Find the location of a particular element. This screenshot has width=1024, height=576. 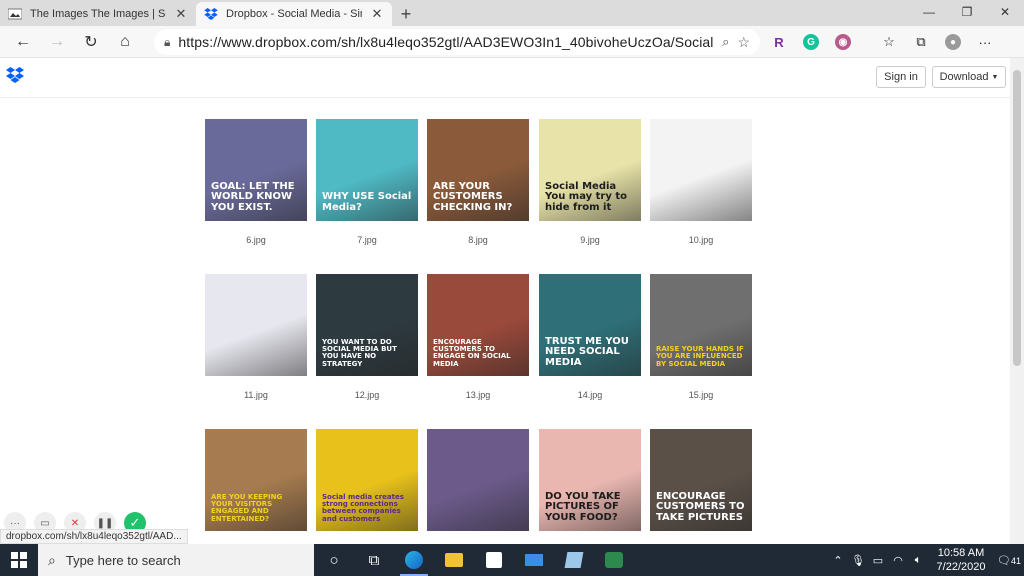

refresh-icon: ↻ is located at coordinates (91, 42).